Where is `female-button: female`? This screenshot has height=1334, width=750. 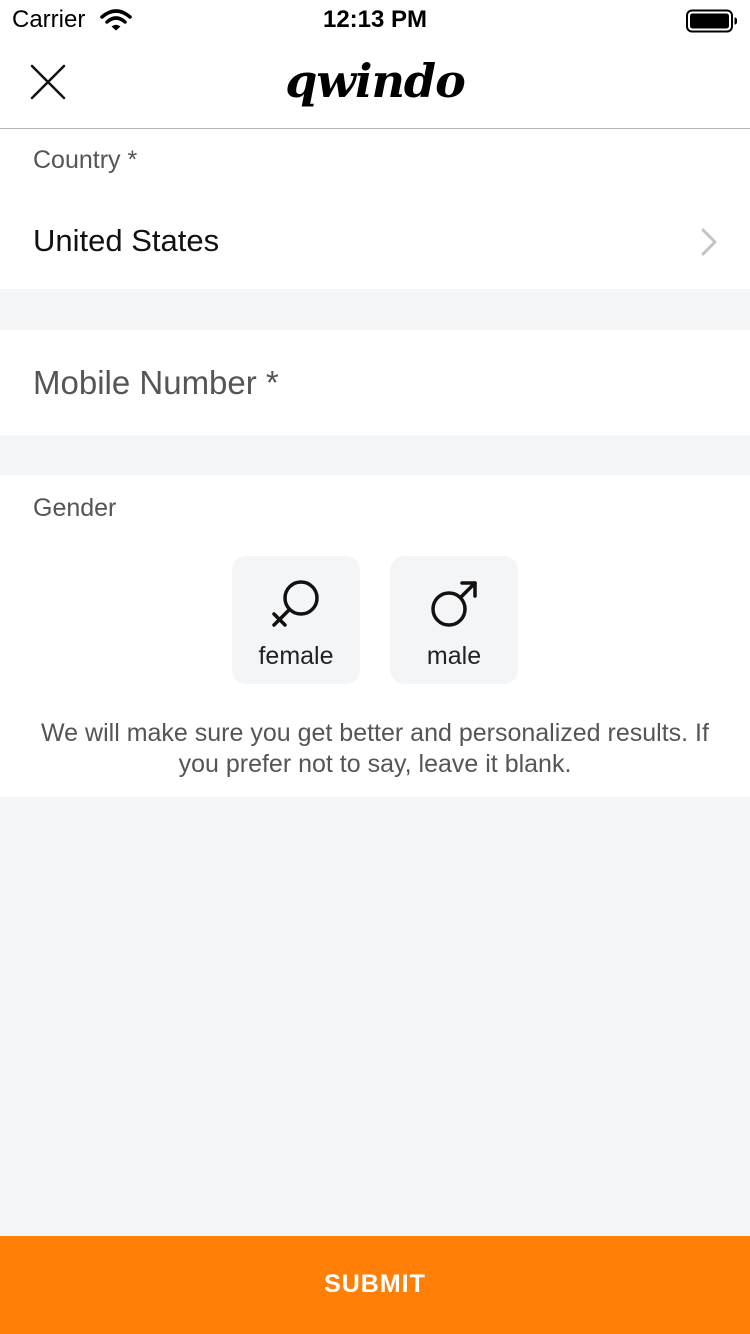 female-button: female is located at coordinates (296, 620).